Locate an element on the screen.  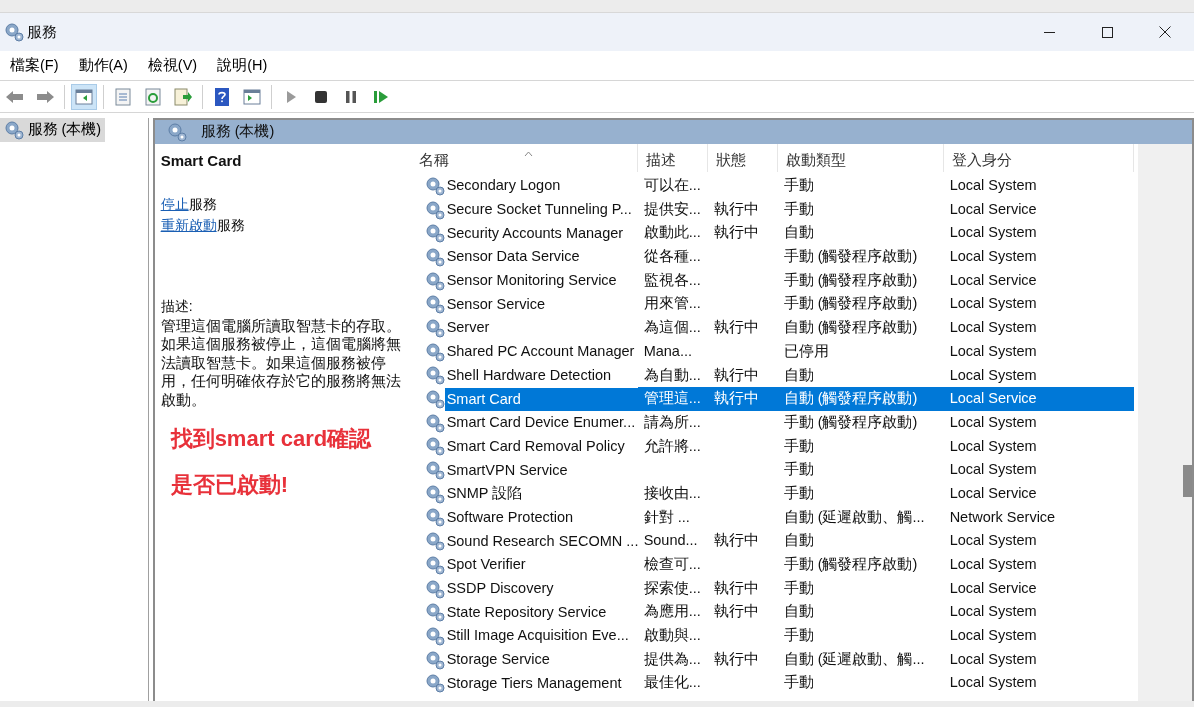
menu-item: 動作(A) is located at coordinates (103, 65).